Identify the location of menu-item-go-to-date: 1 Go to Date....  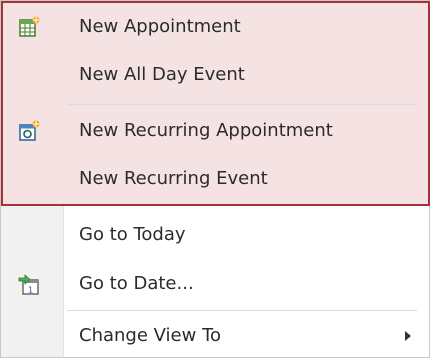
(215, 284).